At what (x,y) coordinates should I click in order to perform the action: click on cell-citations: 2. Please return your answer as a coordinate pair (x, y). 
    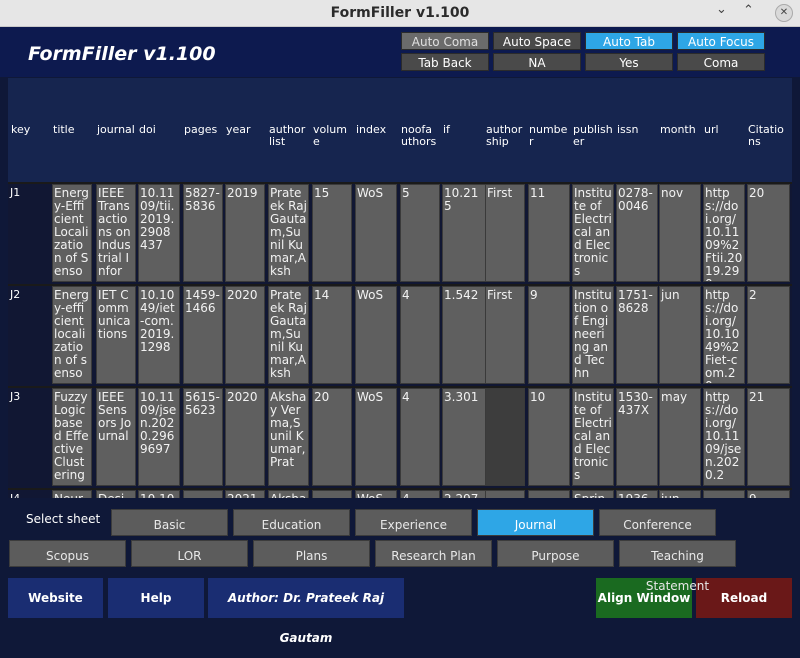
    Looking at the image, I should click on (768, 335).